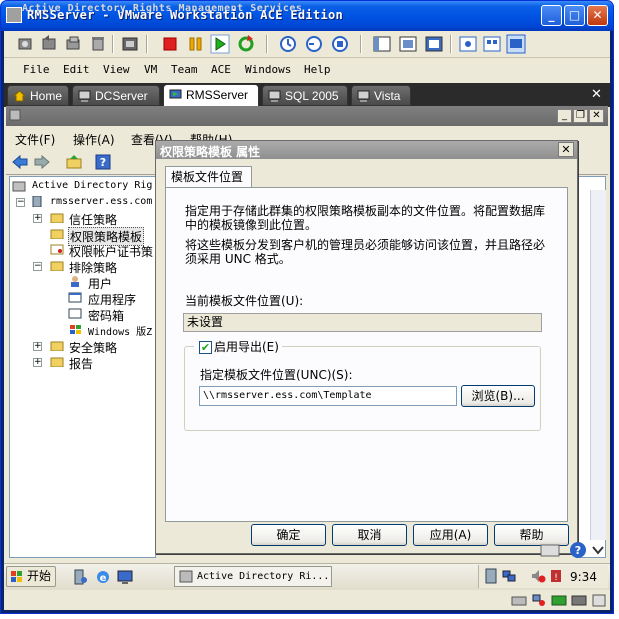 Image resolution: width=619 pixels, height=619 pixels. Describe the element at coordinates (559, 600) in the screenshot. I see `usb-device-icon` at that location.